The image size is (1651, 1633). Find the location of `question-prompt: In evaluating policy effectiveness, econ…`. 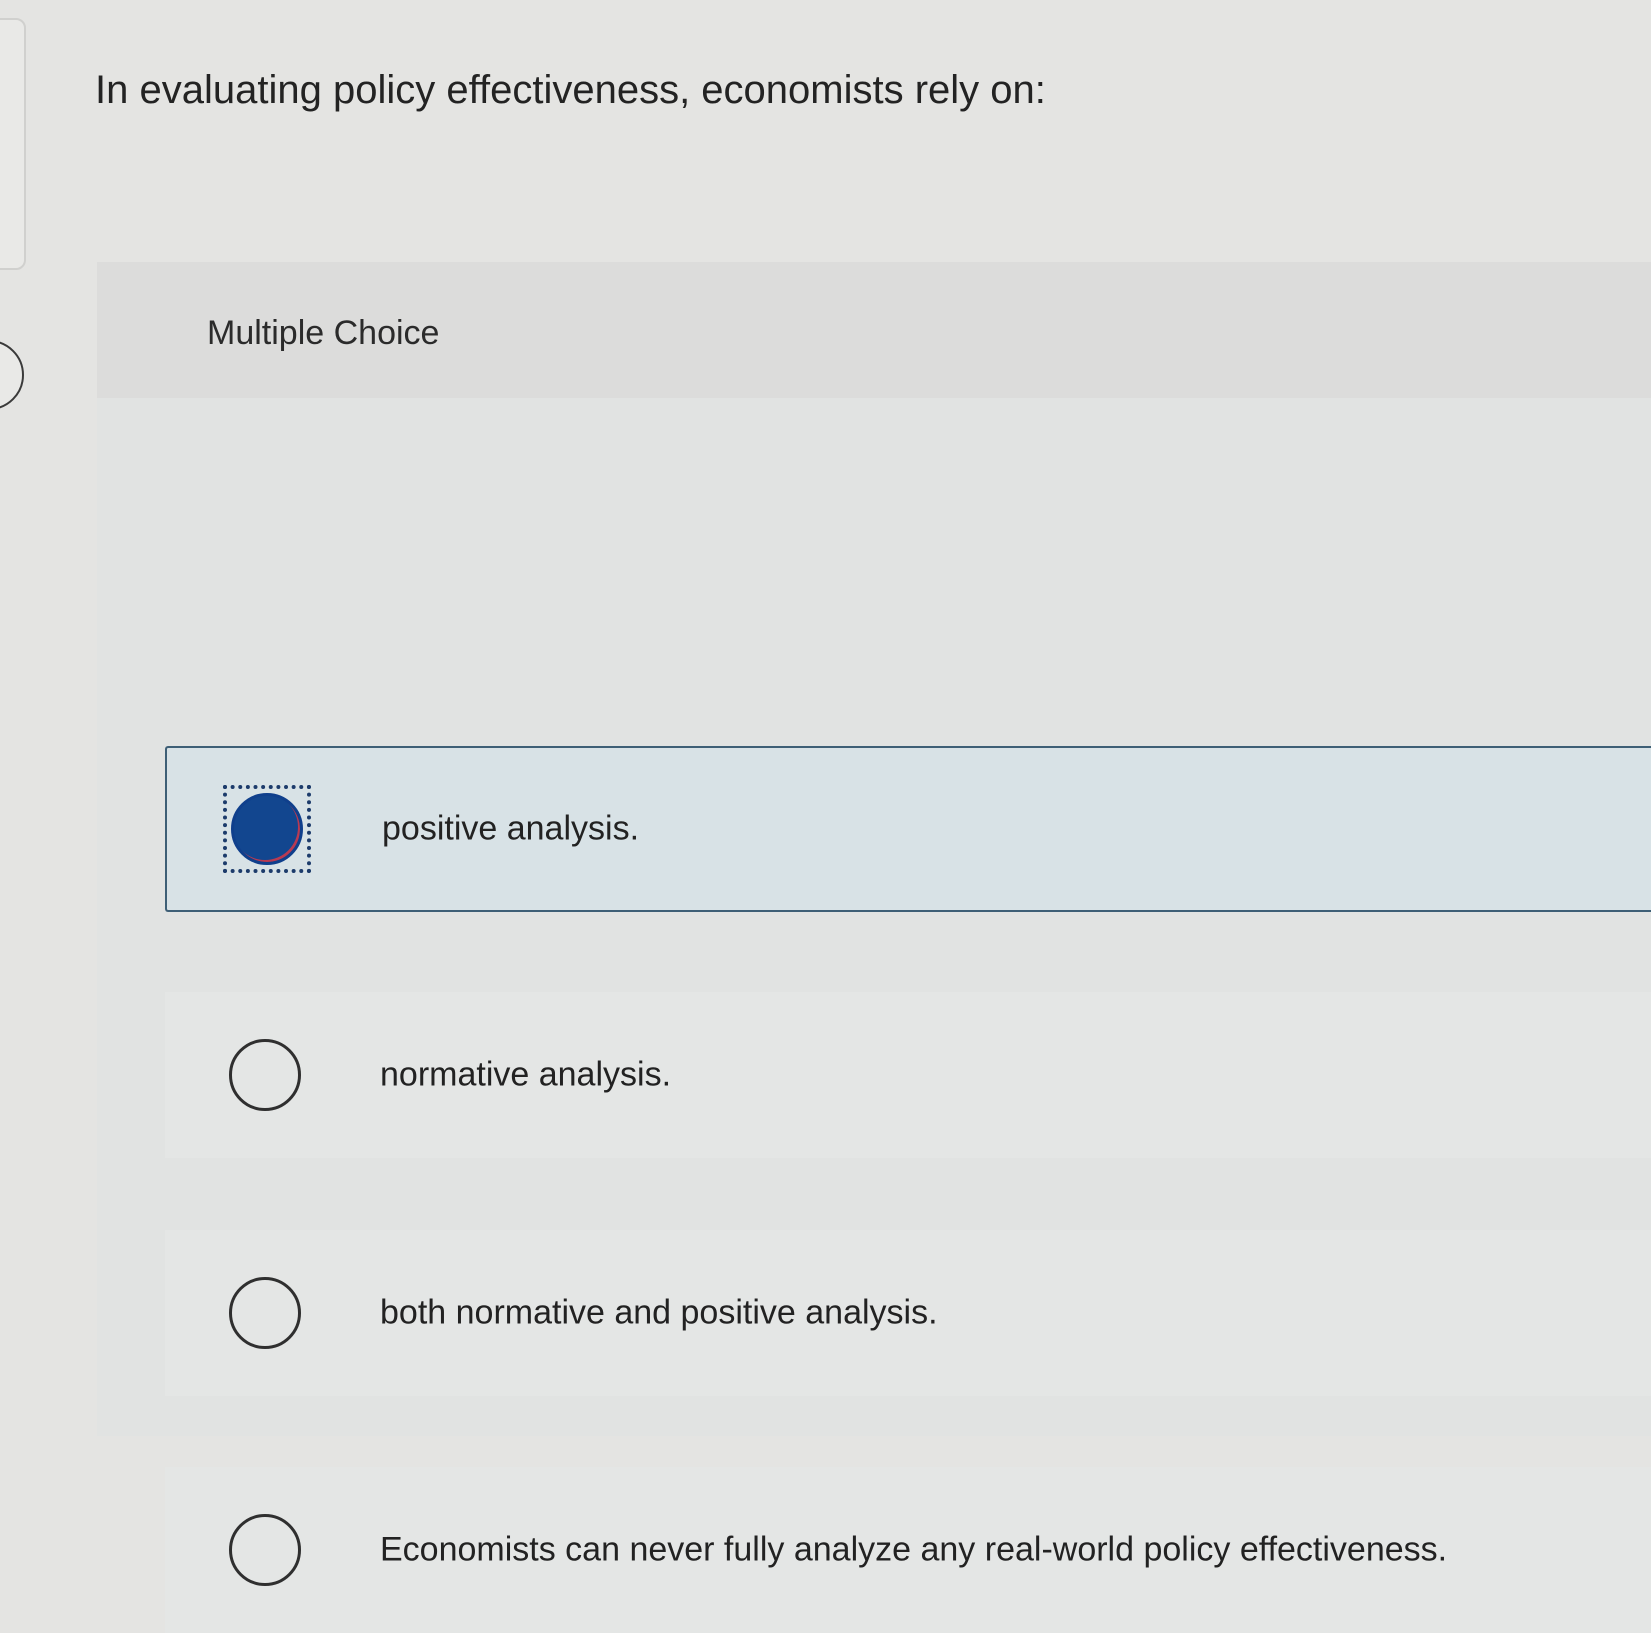

question-prompt: In evaluating policy effectiveness, econ… is located at coordinates (570, 90).